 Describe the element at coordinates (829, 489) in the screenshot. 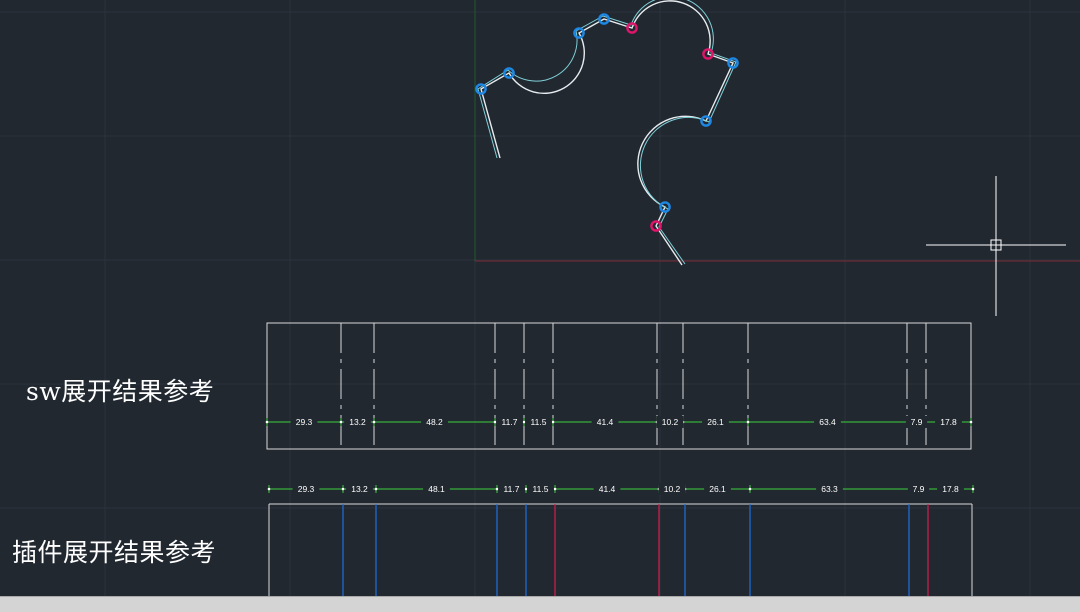

I see `dimension-label: 63.3` at that location.